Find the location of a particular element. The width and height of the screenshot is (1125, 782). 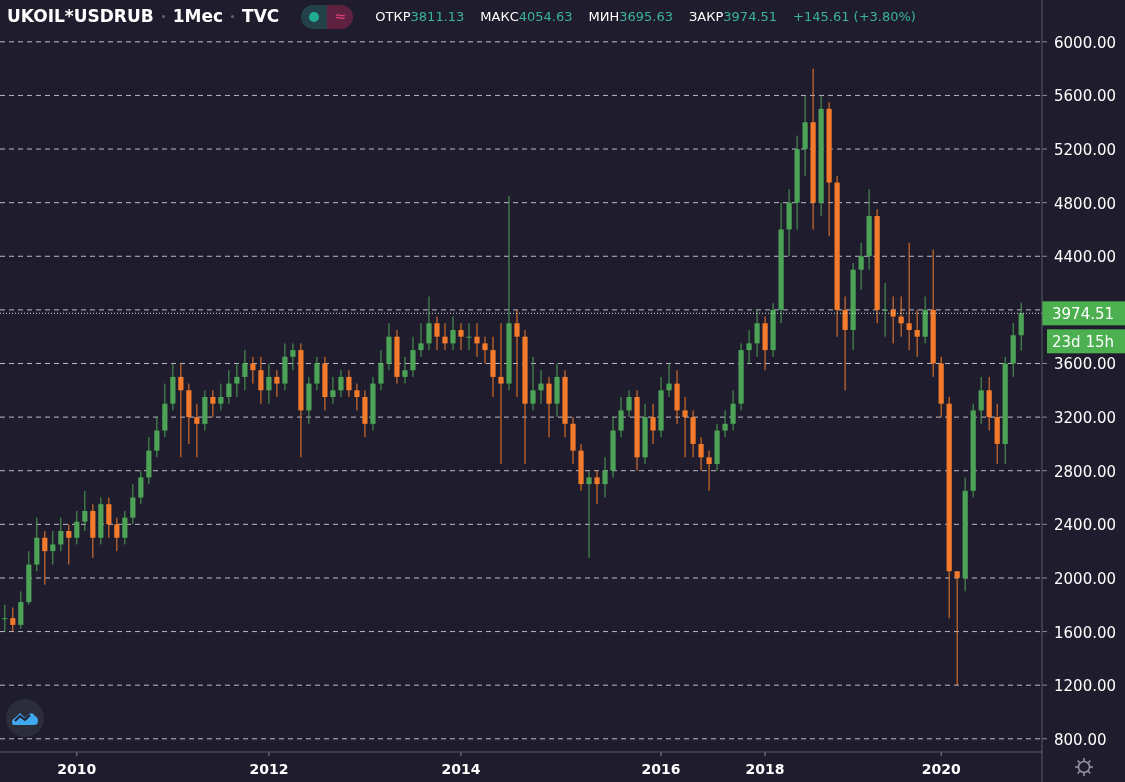

settings-icon is located at coordinates (1084, 767).